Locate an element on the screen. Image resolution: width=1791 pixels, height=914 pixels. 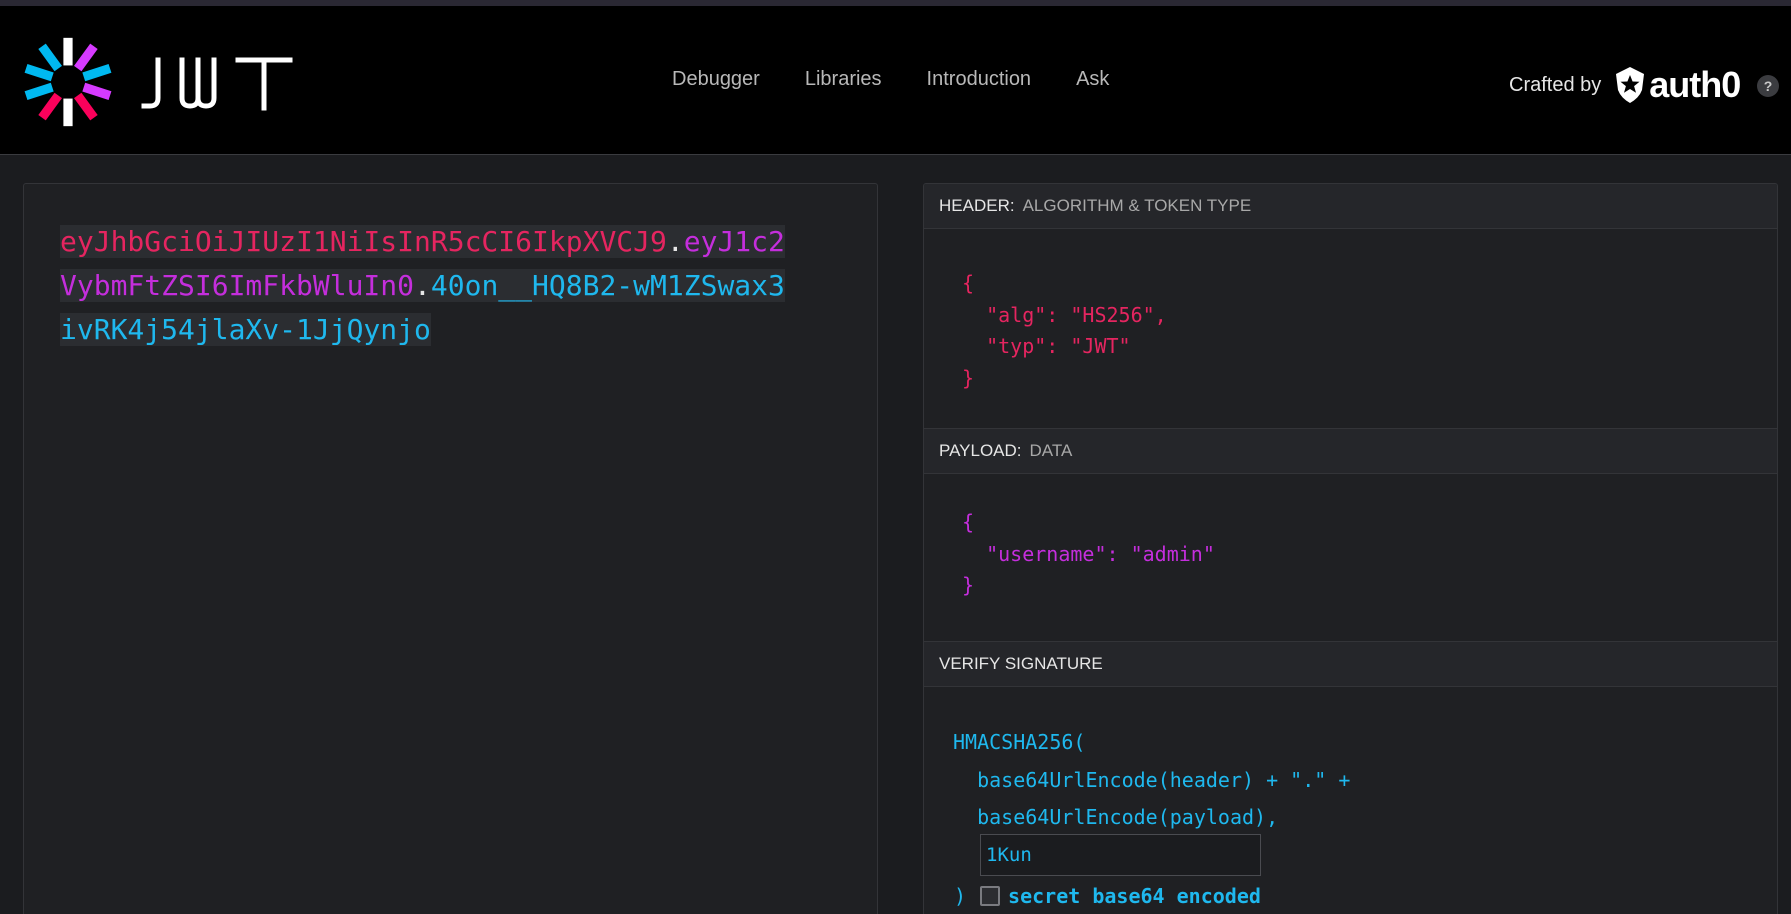
auth0-star-icon is located at coordinates (1630, 85).